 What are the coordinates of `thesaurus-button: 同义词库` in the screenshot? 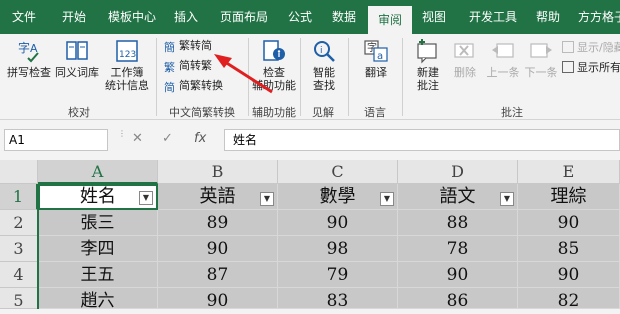 It's located at (77, 58).